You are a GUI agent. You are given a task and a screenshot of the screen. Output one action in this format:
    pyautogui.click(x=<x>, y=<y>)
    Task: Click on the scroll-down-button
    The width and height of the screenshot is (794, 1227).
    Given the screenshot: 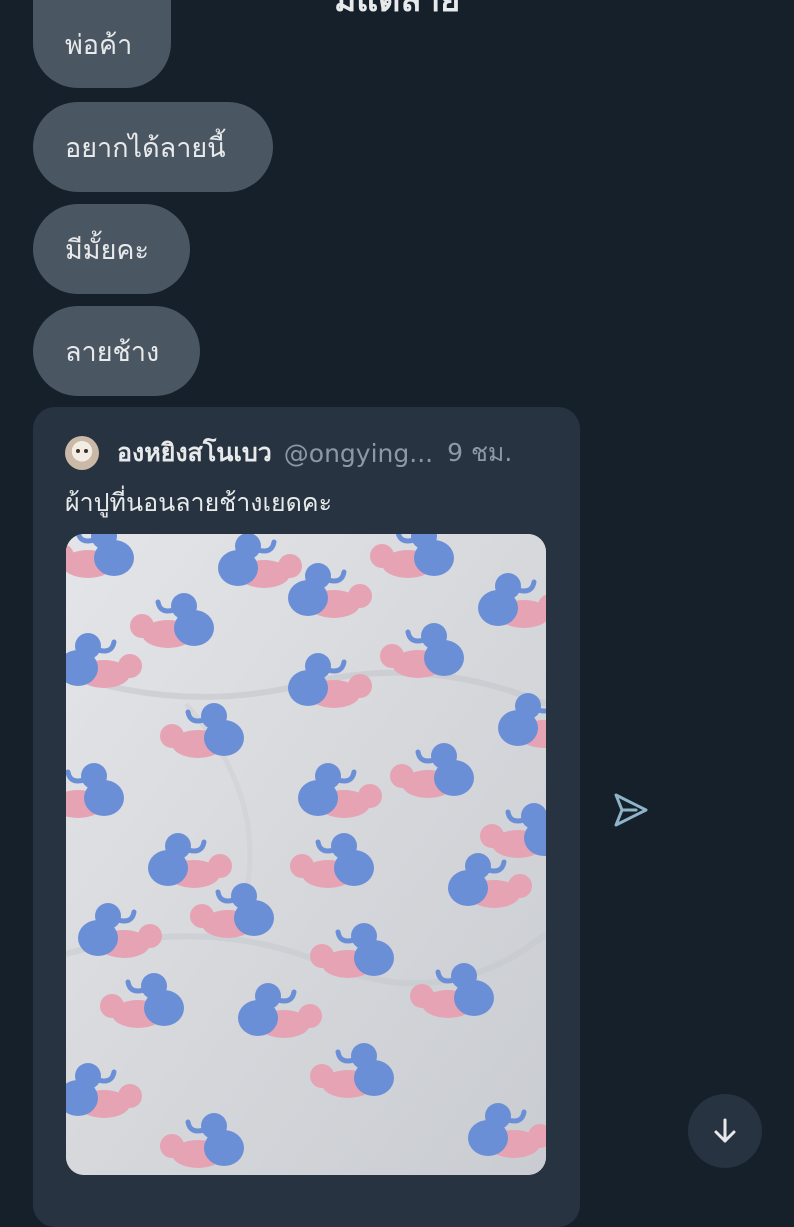 What is the action you would take?
    pyautogui.click(x=725, y=1131)
    